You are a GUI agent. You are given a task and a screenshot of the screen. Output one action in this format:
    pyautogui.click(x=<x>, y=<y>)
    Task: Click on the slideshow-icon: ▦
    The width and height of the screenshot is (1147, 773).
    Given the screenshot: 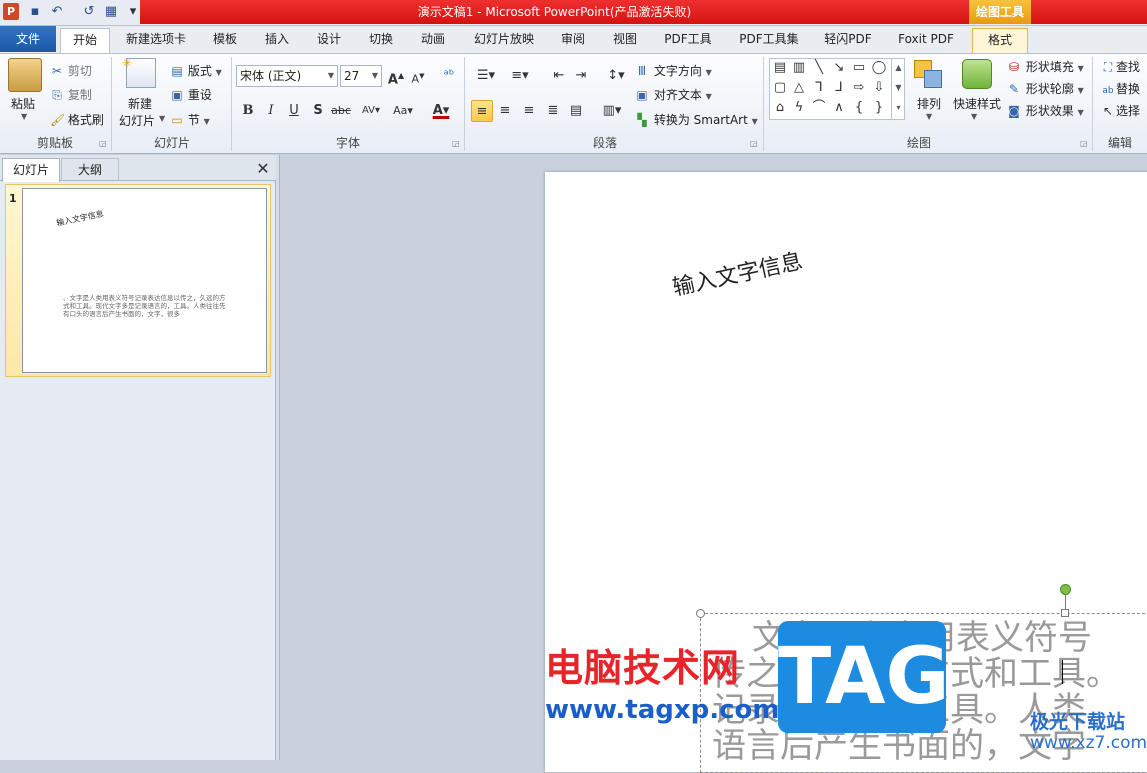 What is the action you would take?
    pyautogui.click(x=111, y=12)
    